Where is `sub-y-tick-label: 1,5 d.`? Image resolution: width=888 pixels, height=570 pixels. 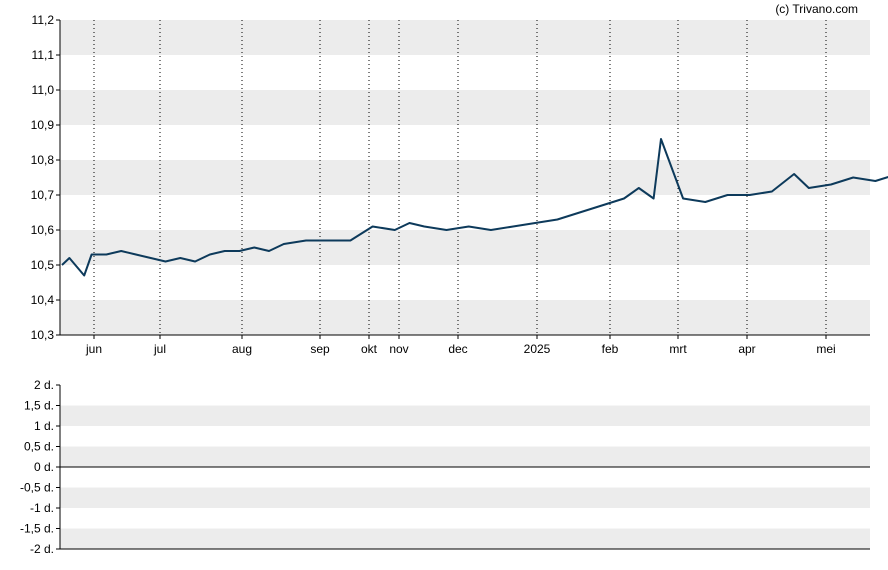
sub-y-tick-label: 1,5 d. is located at coordinates (39, 406).